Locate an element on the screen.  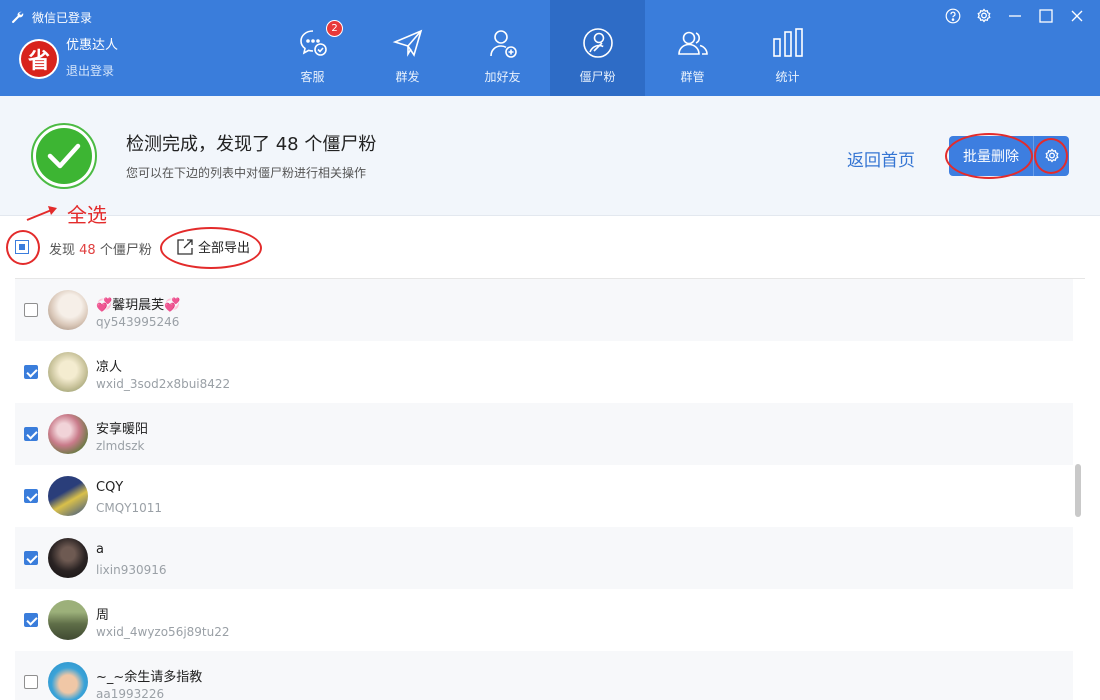
nav-item-kefu: 2 客服 is located at coordinates (312, 48).